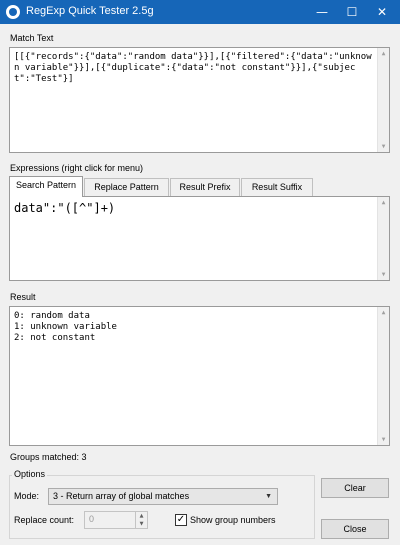 The image size is (400, 545). I want to click on stepper-buttons: ▲ ▼, so click(141, 520).